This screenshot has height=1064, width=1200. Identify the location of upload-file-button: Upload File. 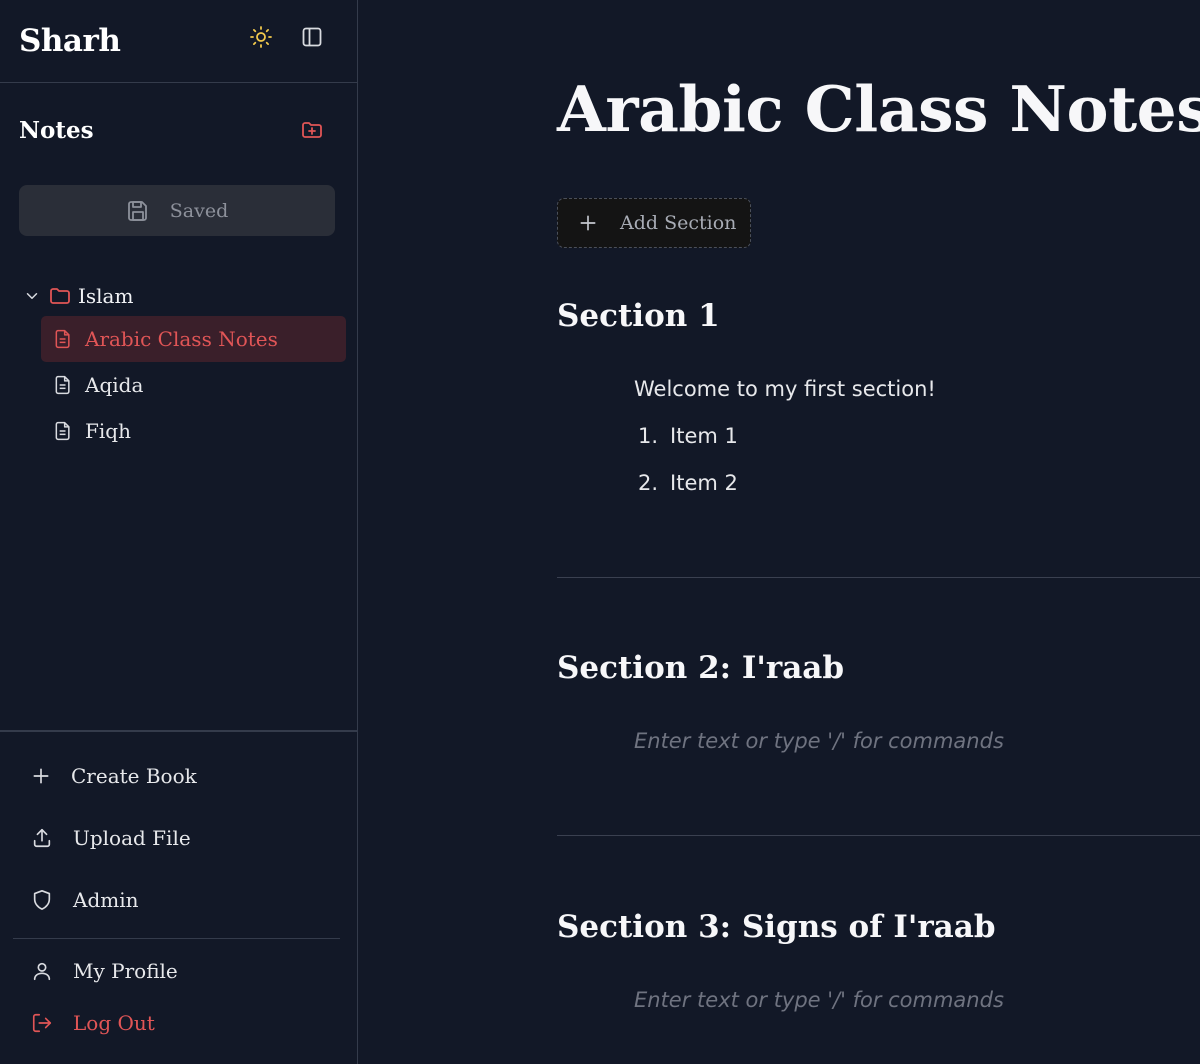
(185, 838).